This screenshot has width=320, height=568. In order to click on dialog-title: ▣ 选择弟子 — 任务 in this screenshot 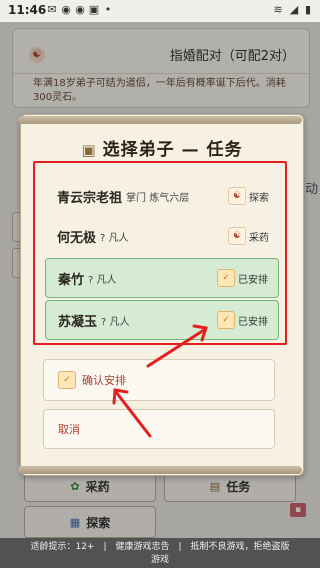, I will do `click(162, 147)`.